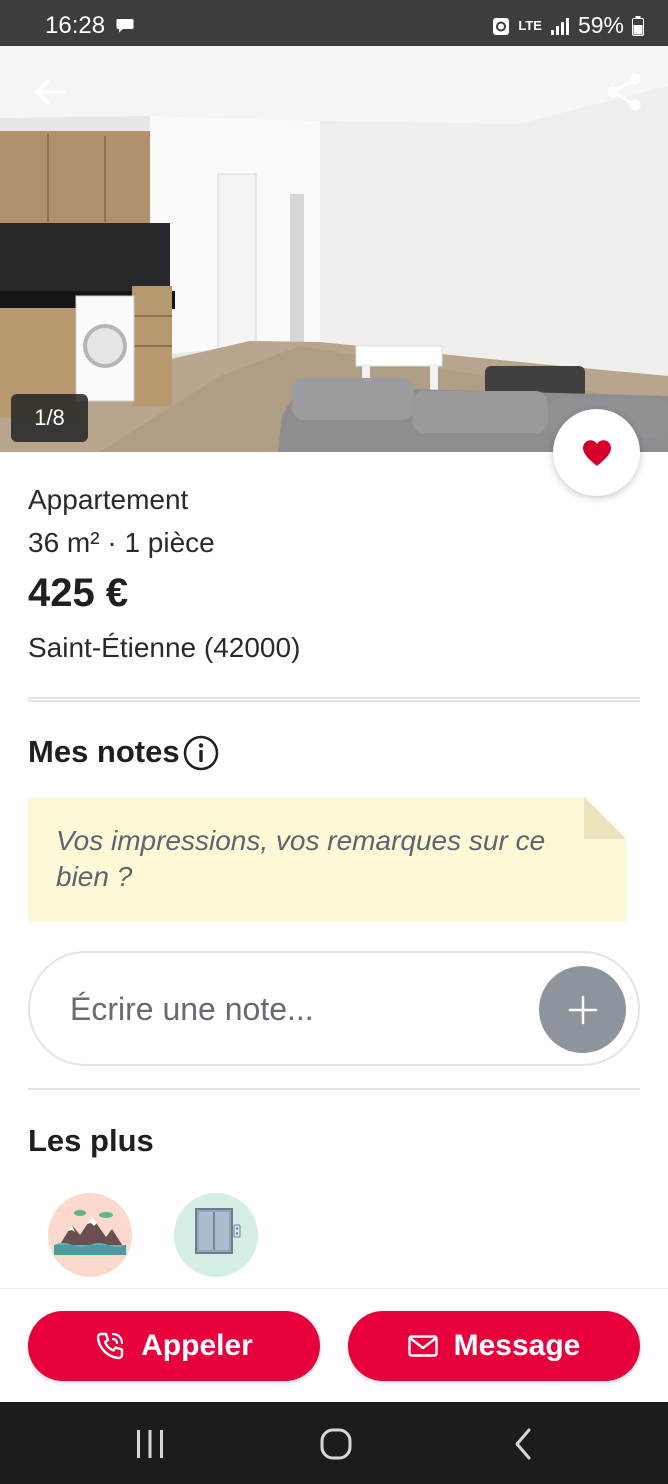  Describe the element at coordinates (218, 1231) in the screenshot. I see `elevator-icon` at that location.